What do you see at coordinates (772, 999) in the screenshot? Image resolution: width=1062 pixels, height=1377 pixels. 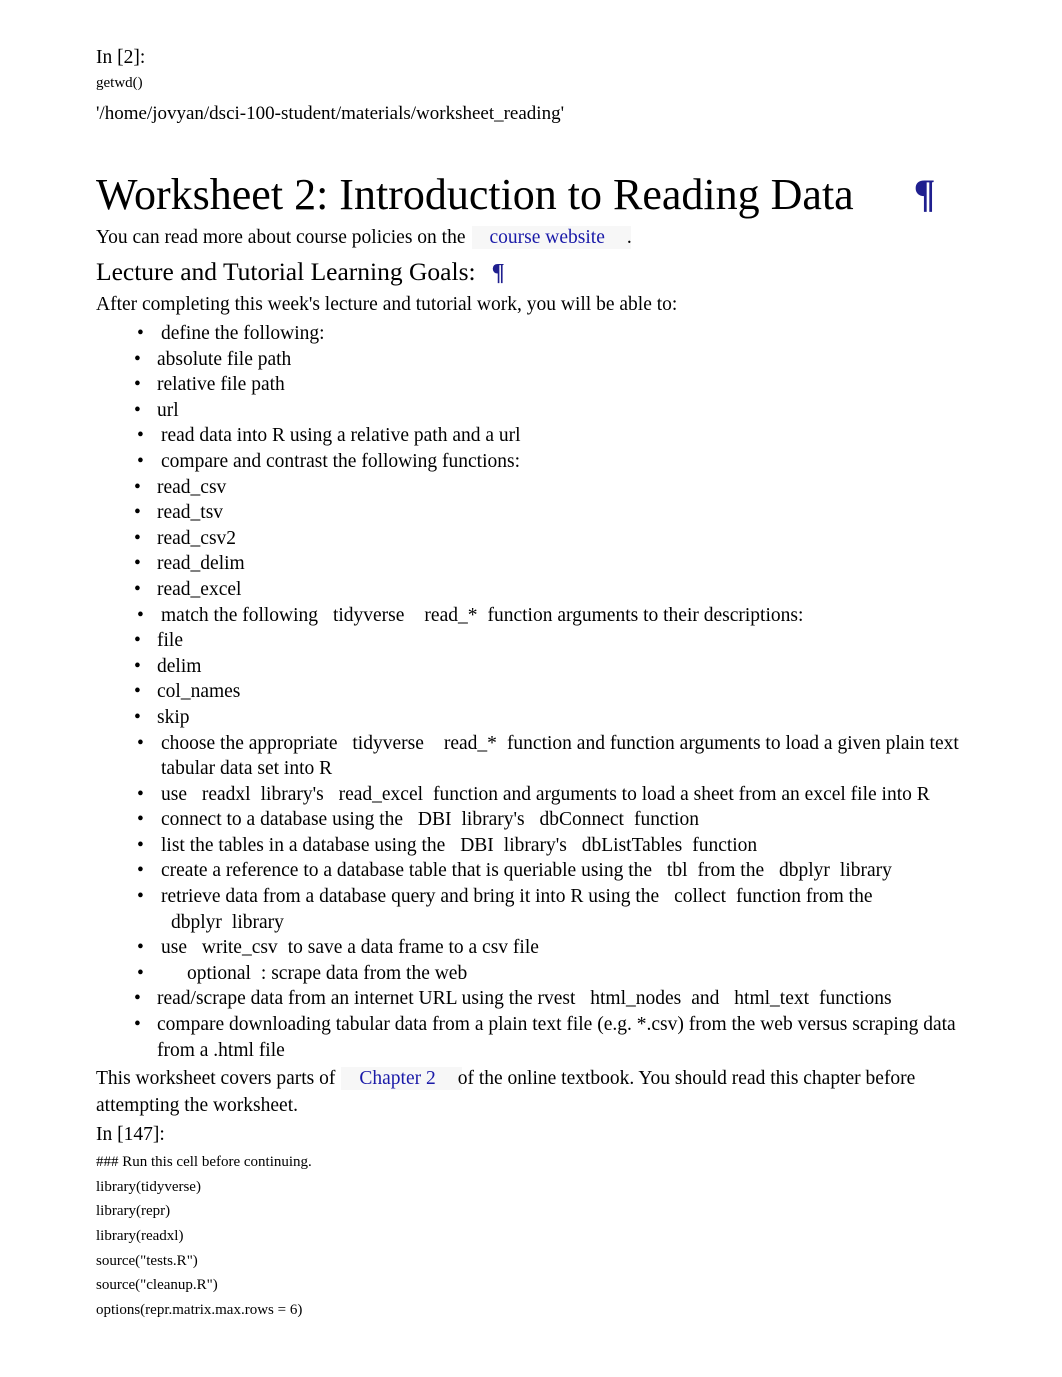 I see `inline-code: html_text` at bounding box center [772, 999].